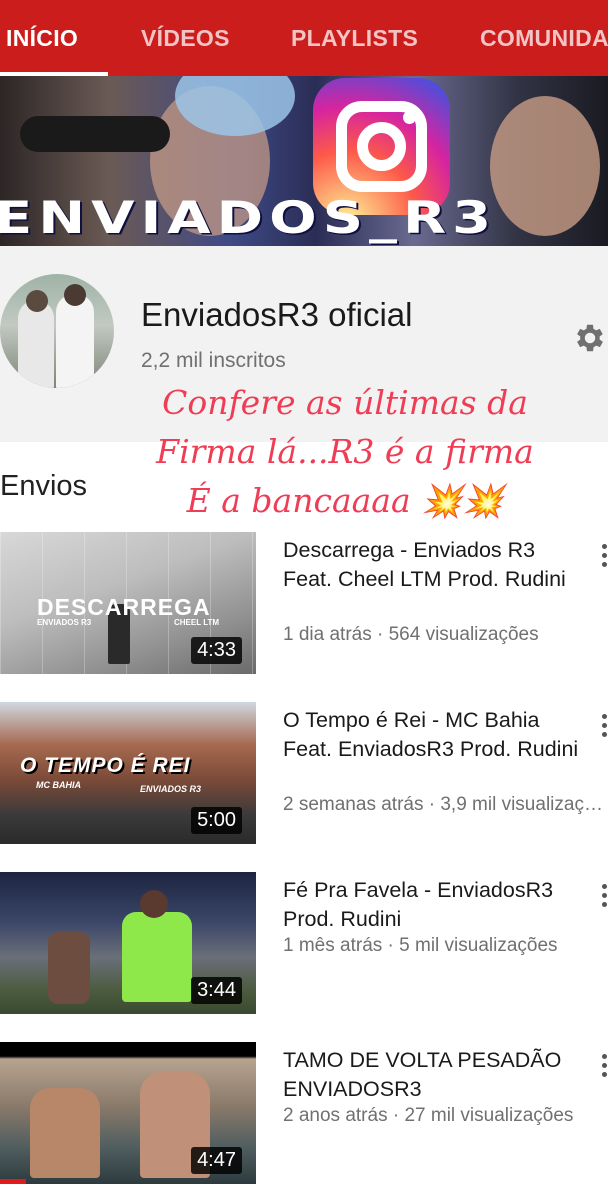  I want to click on video-thumbnail: 3:44, so click(128, 943).